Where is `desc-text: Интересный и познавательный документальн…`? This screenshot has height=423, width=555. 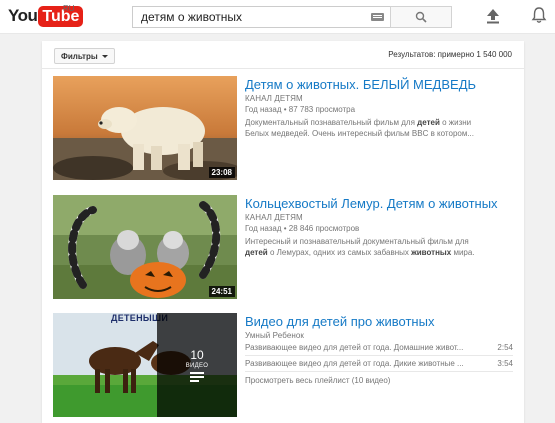 desc-text: Интересный и познавательный документальн… is located at coordinates (357, 241).